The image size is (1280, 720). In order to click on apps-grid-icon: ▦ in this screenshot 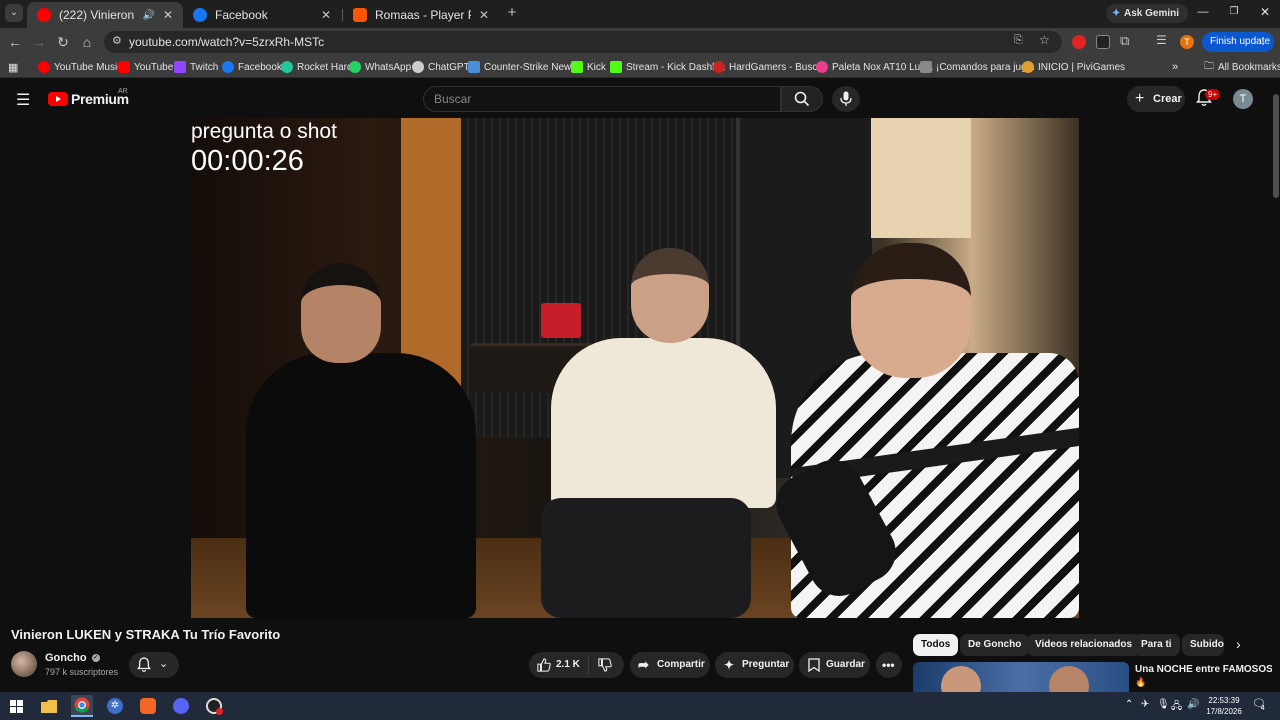, I will do `click(13, 67)`.